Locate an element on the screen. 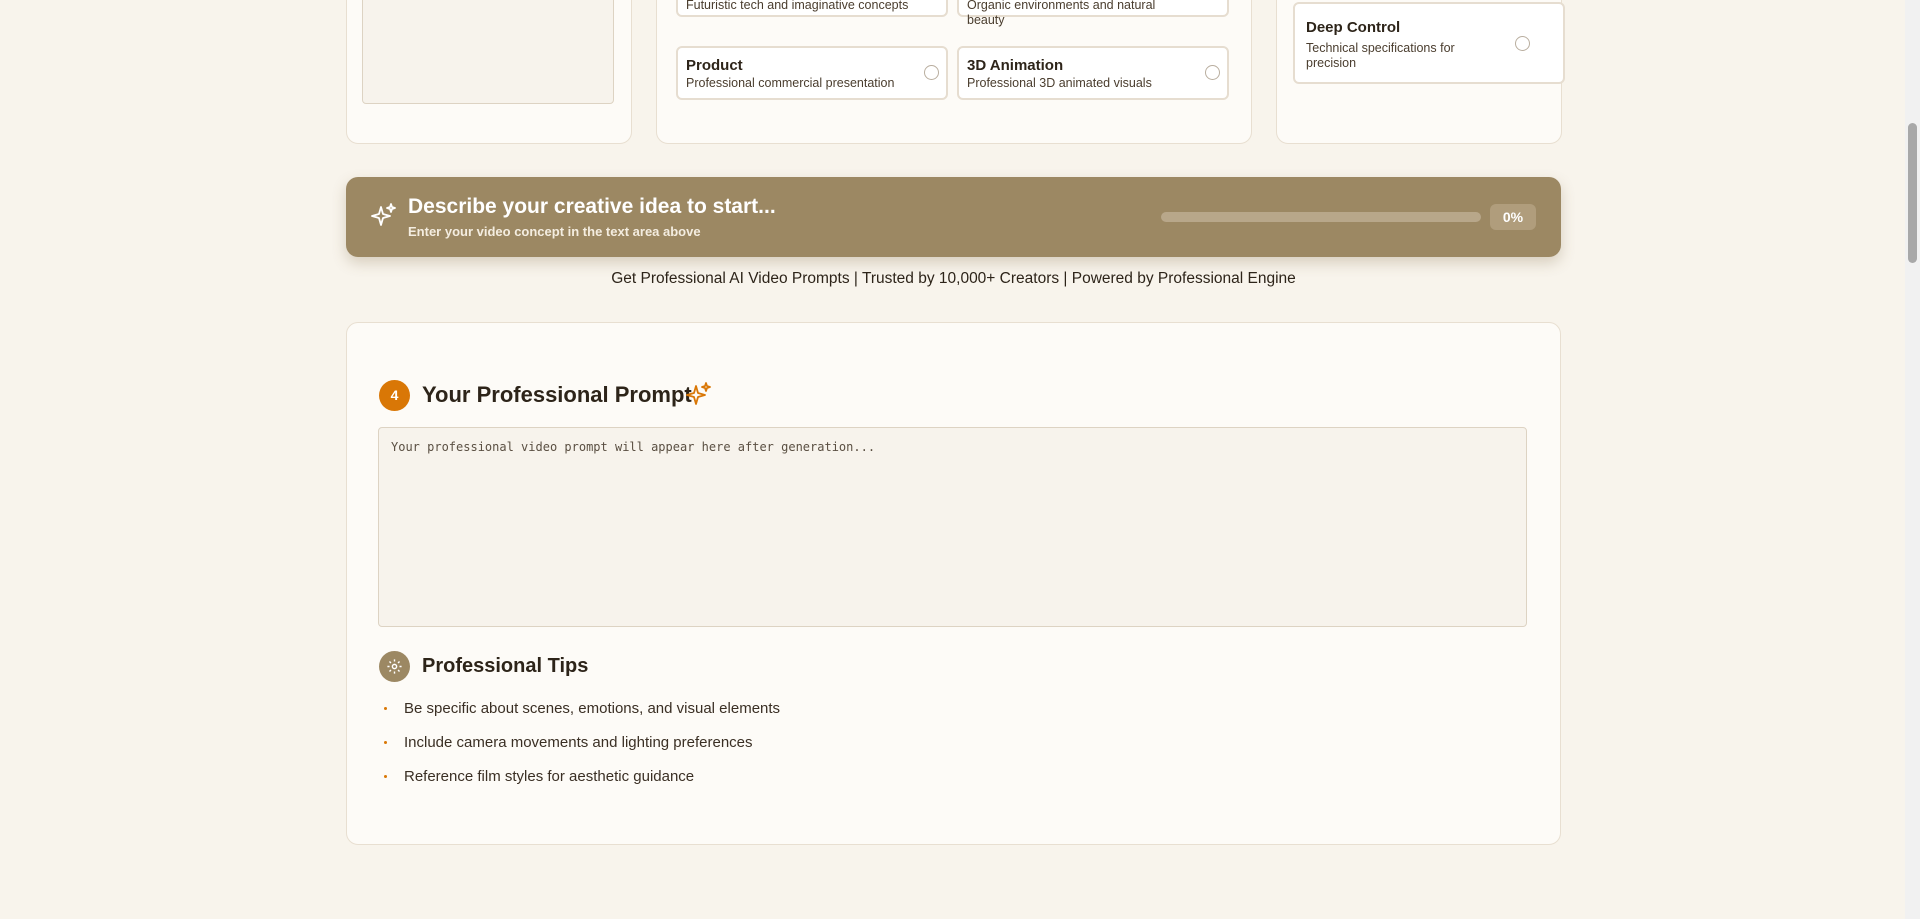 This screenshot has height=919, width=1920. style-option-desc: Professional 3D animated visuals is located at coordinates (1059, 83).